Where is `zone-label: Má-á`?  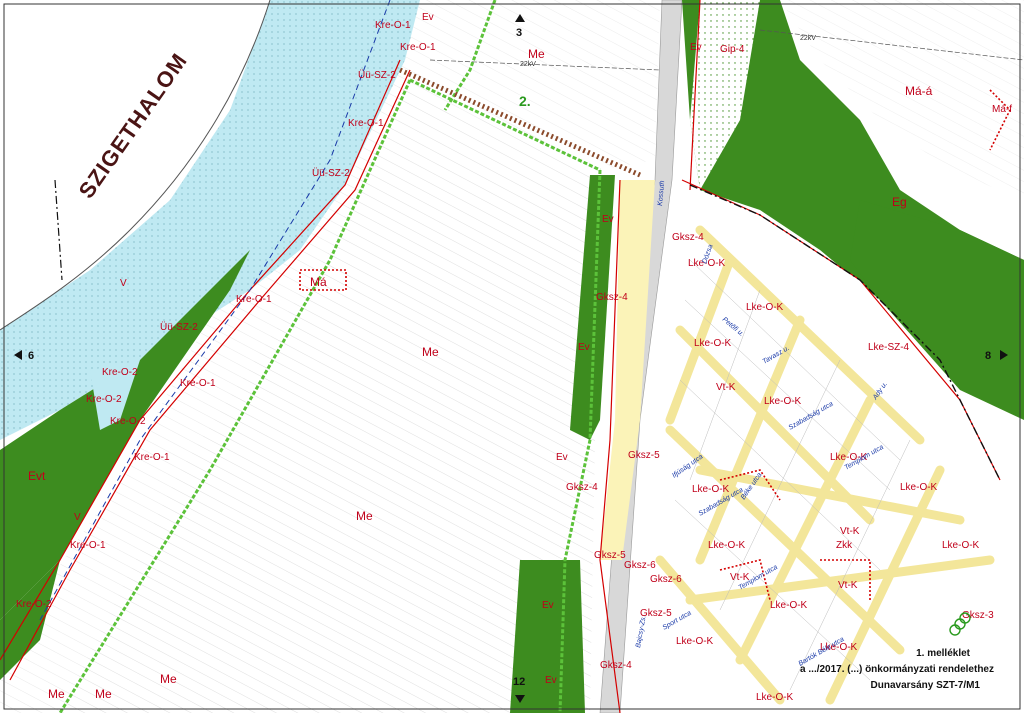
zone-label: Má-á is located at coordinates (919, 91).